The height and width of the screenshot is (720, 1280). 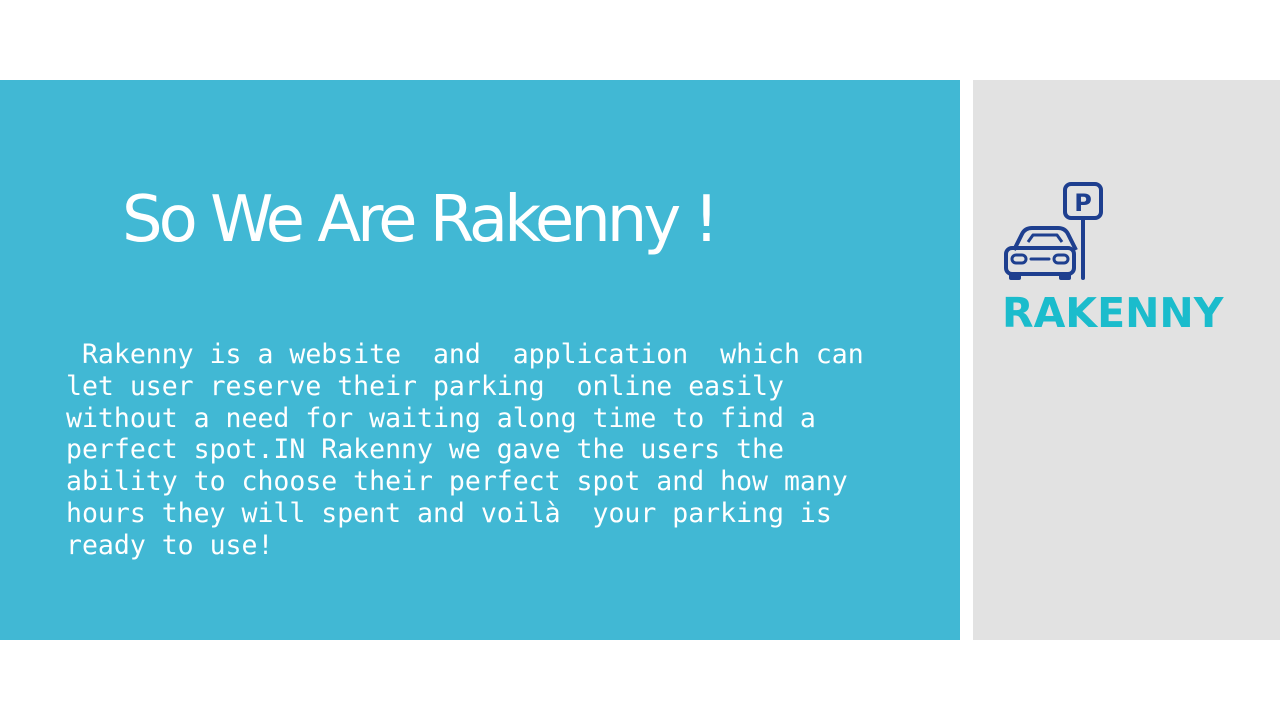 I want to click on parking-sign-letter: P, so click(x=1083, y=203).